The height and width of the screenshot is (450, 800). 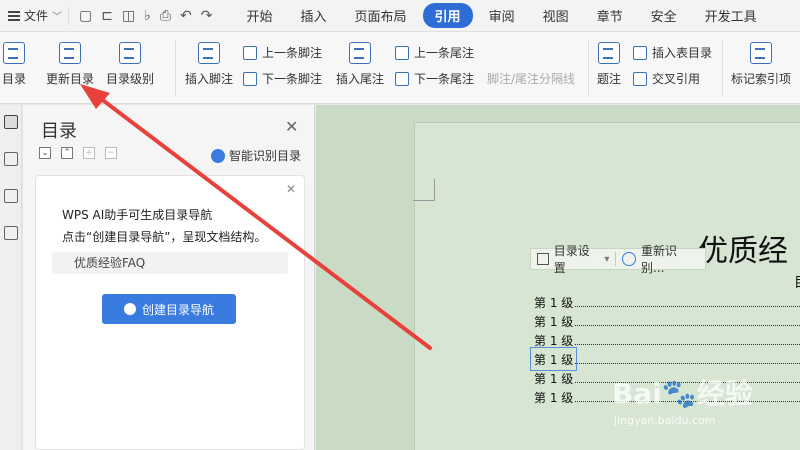 I want to click on chevron-down-icon: ▾, so click(x=607, y=259).